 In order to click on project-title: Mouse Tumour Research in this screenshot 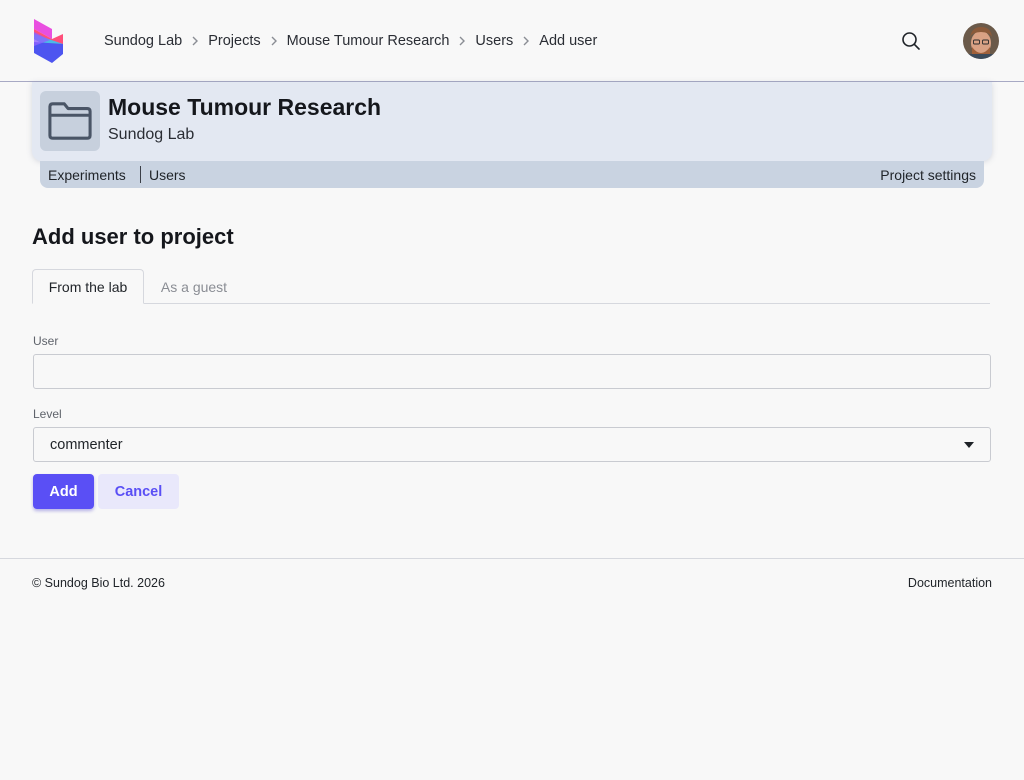, I will do `click(245, 107)`.